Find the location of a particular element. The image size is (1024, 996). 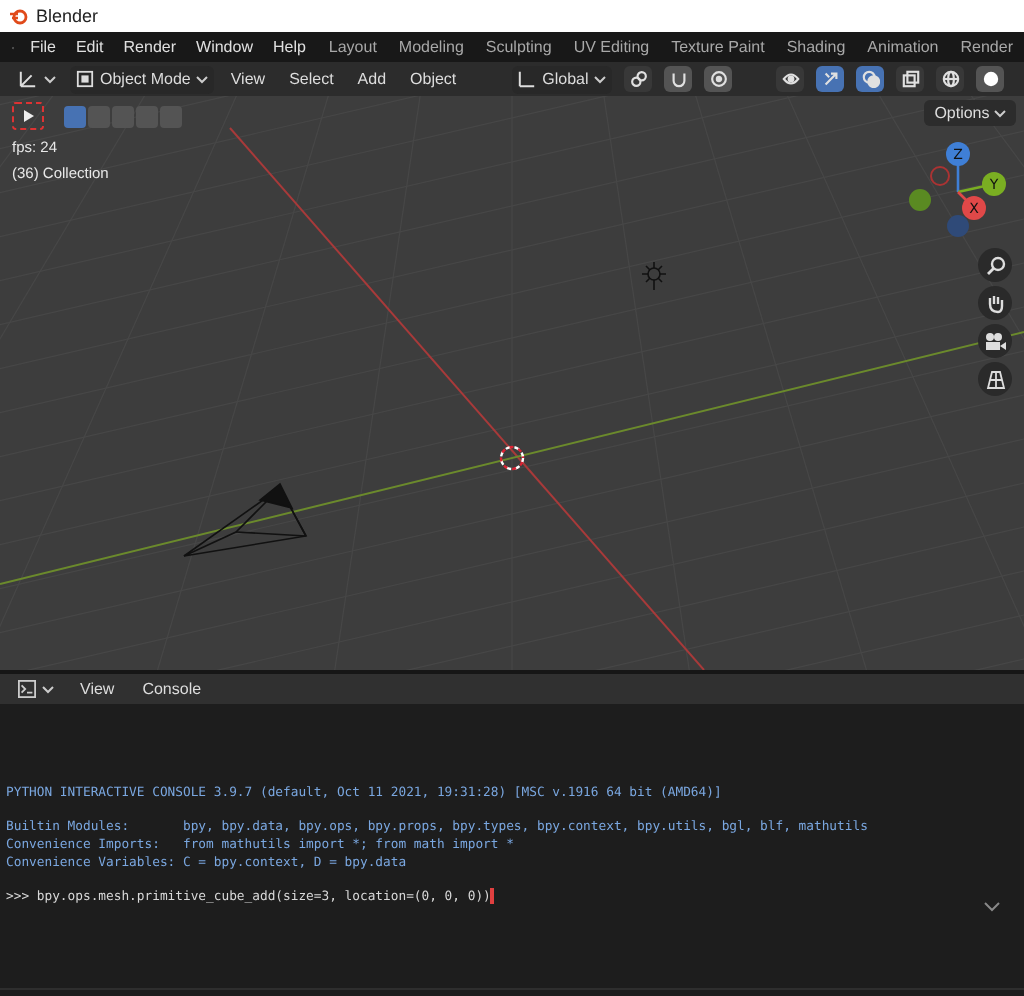

zoom-icon is located at coordinates (995, 265).